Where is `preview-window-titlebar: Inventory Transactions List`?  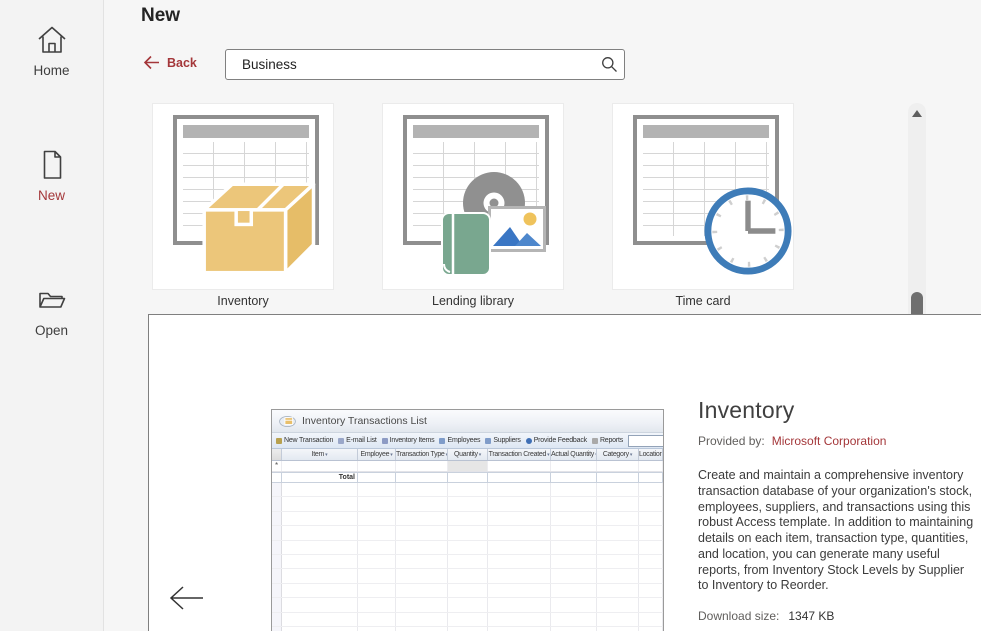
preview-window-titlebar: Inventory Transactions List is located at coordinates (467, 421).